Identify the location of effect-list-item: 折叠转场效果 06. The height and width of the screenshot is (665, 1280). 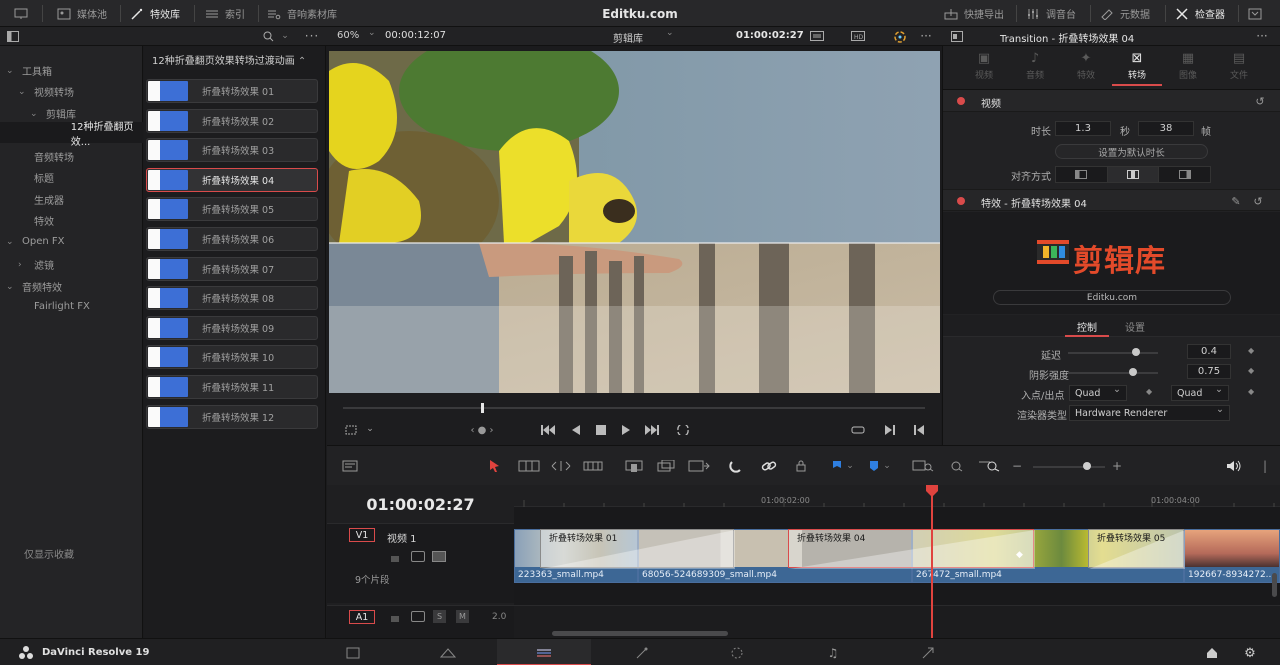
(232, 239).